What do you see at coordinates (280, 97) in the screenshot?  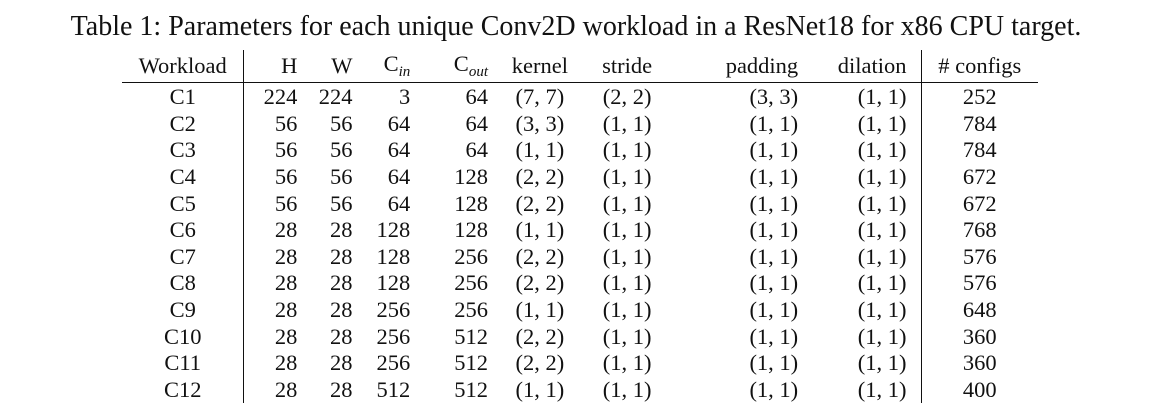 I see `cell-h: 224` at bounding box center [280, 97].